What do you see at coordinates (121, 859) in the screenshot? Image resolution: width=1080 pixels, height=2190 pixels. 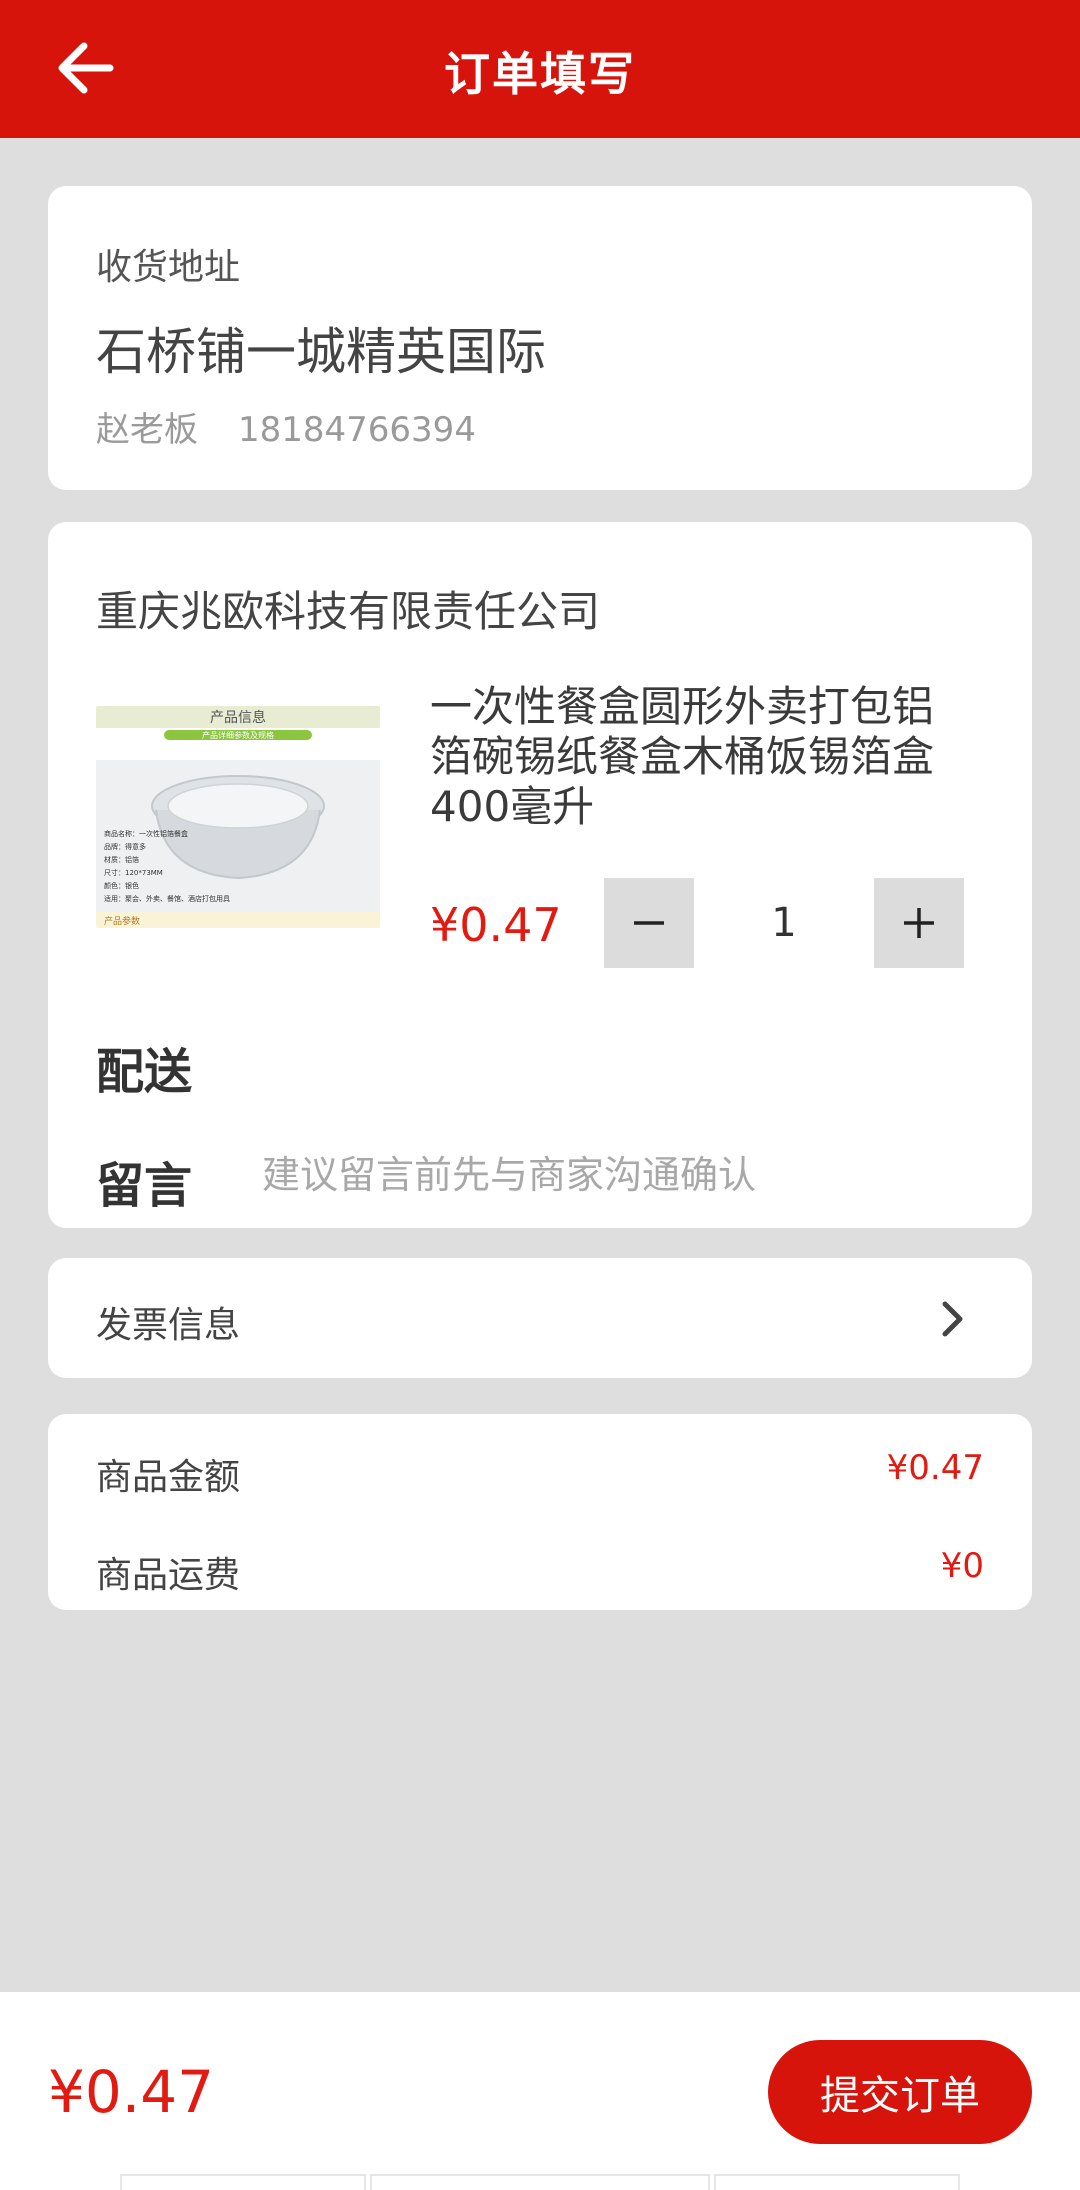 I see `product-image-spec: 材质：铝箔` at bounding box center [121, 859].